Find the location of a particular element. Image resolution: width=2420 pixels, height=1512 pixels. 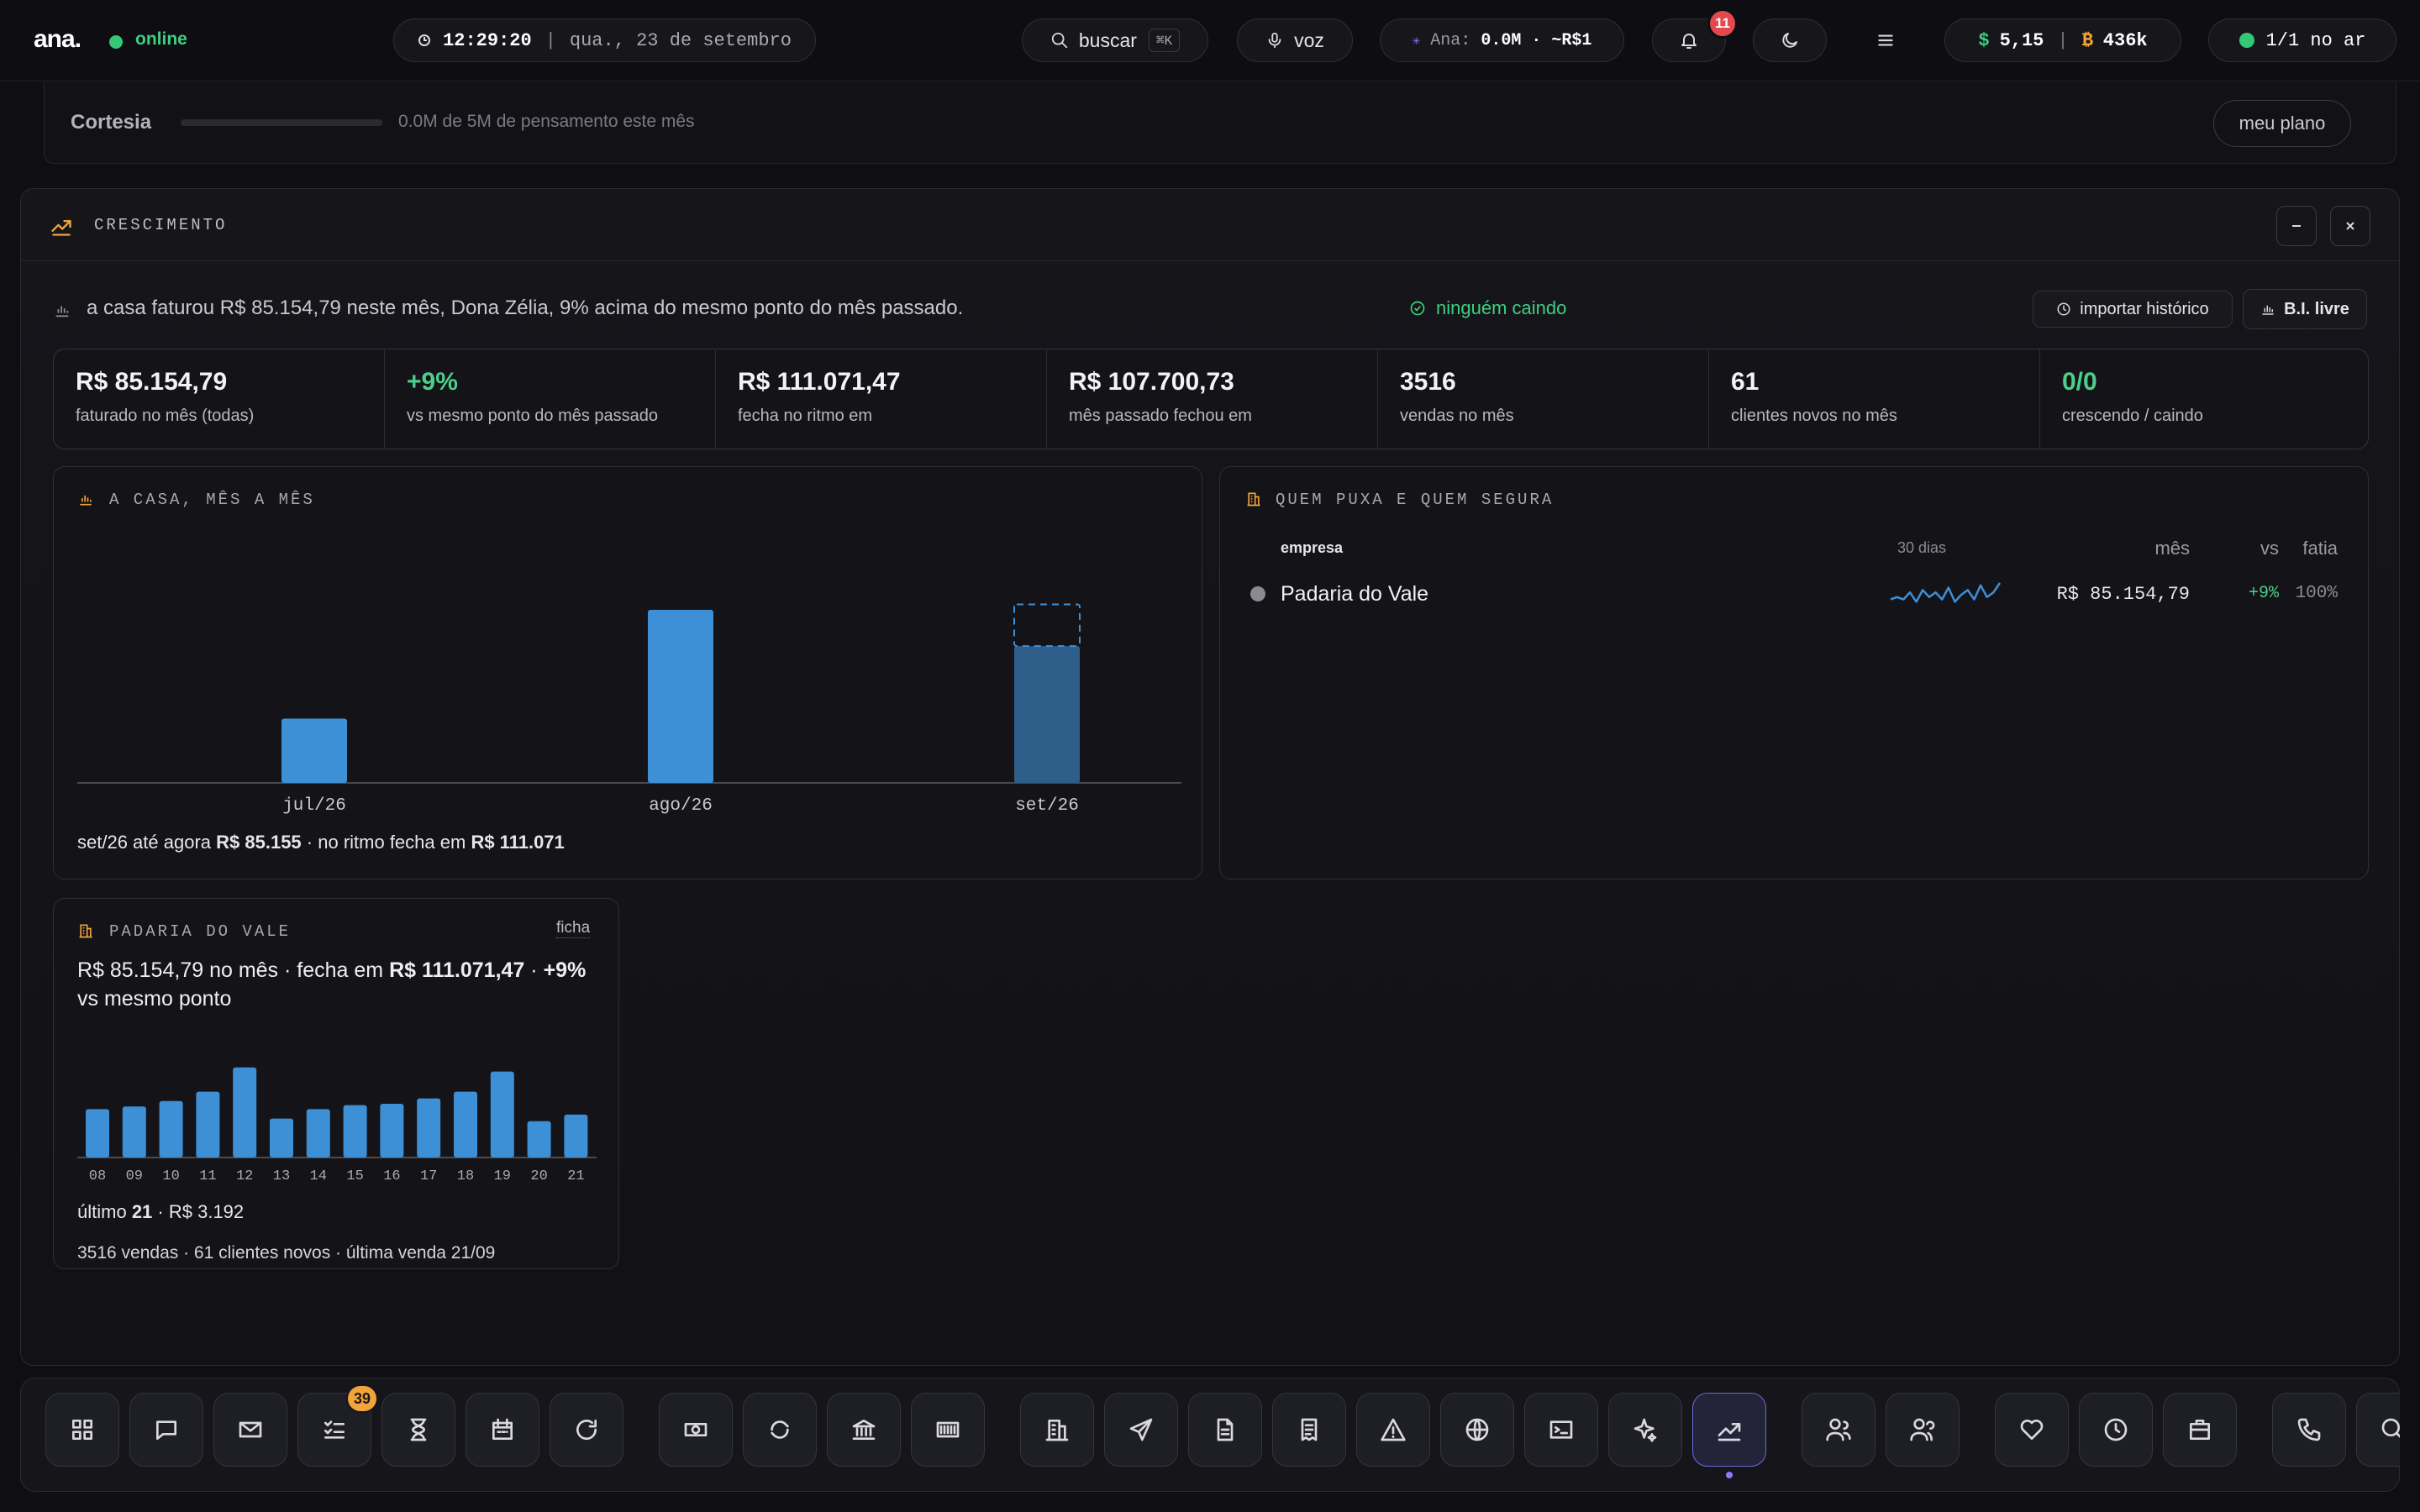

dock-alert-button is located at coordinates (1393, 1430).